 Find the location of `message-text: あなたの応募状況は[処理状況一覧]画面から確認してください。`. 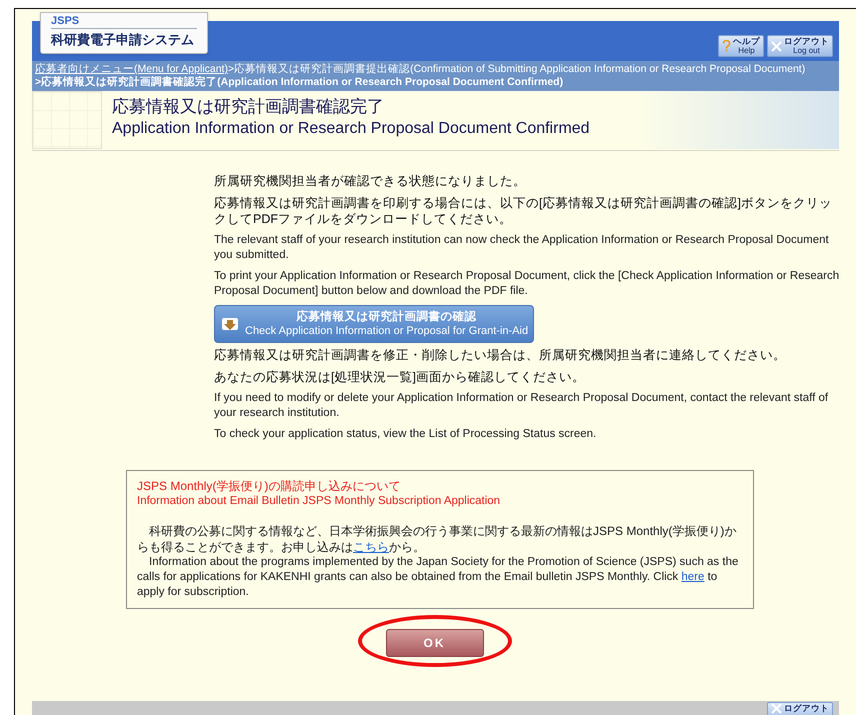

message-text: あなたの応募状況は[処理状況一覧]画面から確認してください。 is located at coordinates (400, 377).